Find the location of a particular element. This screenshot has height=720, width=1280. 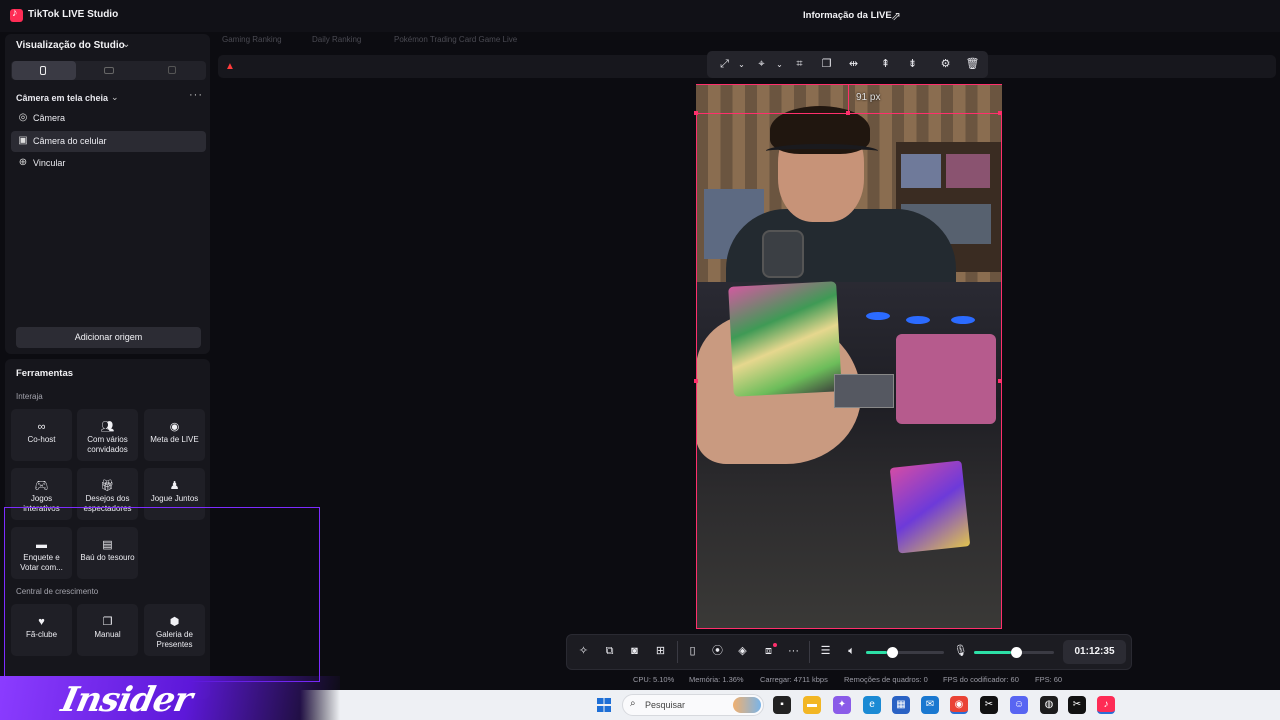

settings-icon: ⚙ is located at coordinates (945, 64).